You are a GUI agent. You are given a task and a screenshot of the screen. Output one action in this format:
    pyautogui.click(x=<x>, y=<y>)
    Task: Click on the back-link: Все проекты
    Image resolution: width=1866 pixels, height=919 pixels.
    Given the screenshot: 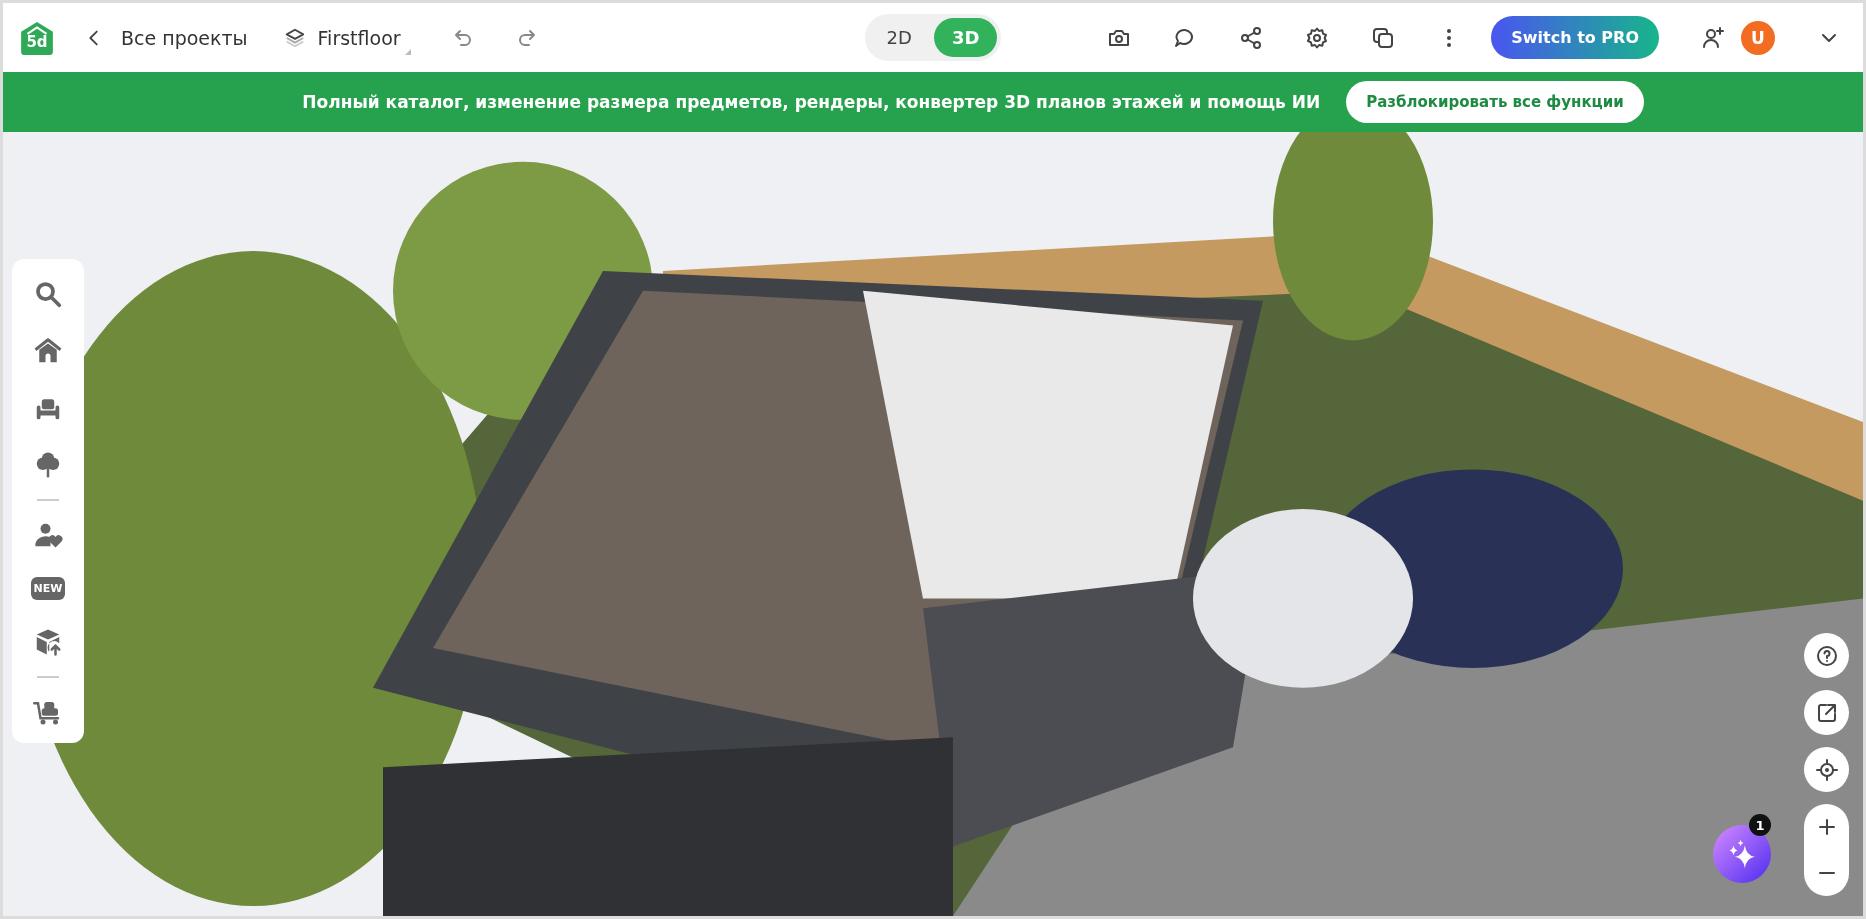 What is the action you would take?
    pyautogui.click(x=165, y=37)
    